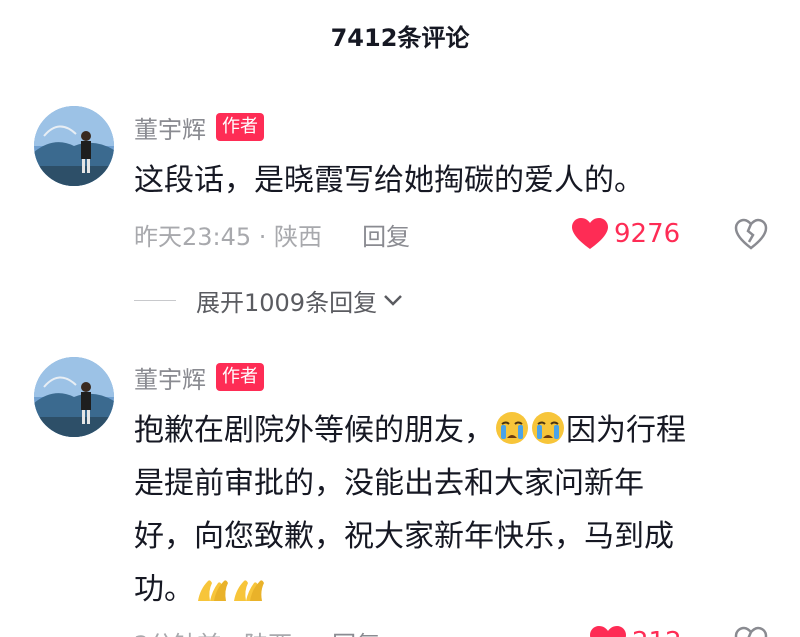  I want to click on comment-meta: 昨天23:45 · 陕西 回复, so click(272, 234).